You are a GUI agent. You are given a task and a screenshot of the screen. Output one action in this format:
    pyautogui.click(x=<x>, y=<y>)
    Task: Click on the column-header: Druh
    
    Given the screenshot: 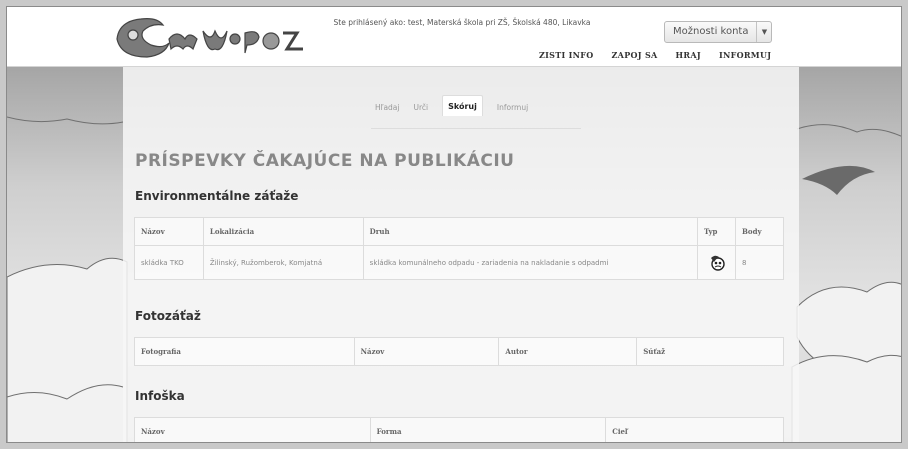 What is the action you would take?
    pyautogui.click(x=530, y=231)
    